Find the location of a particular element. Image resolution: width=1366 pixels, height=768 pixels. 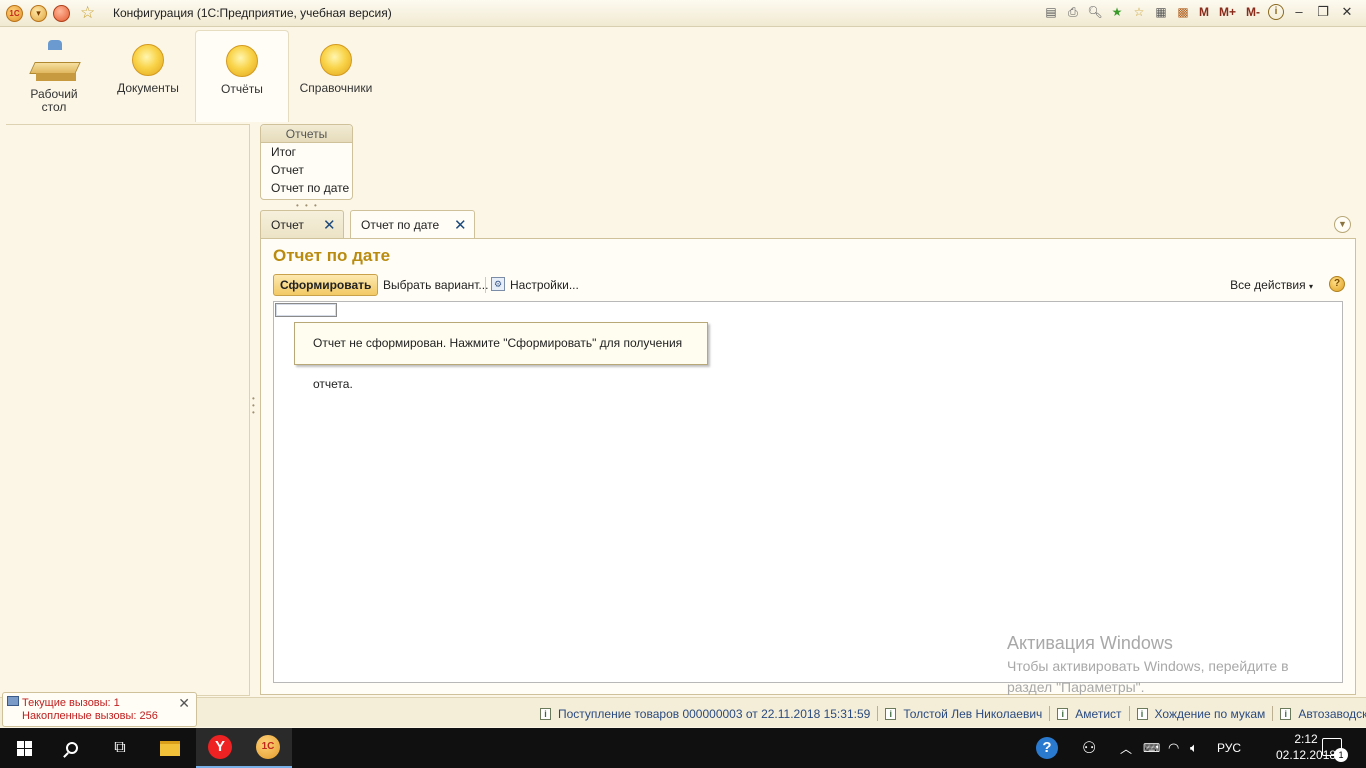

spreadsheet-cell is located at coordinates (306, 310).